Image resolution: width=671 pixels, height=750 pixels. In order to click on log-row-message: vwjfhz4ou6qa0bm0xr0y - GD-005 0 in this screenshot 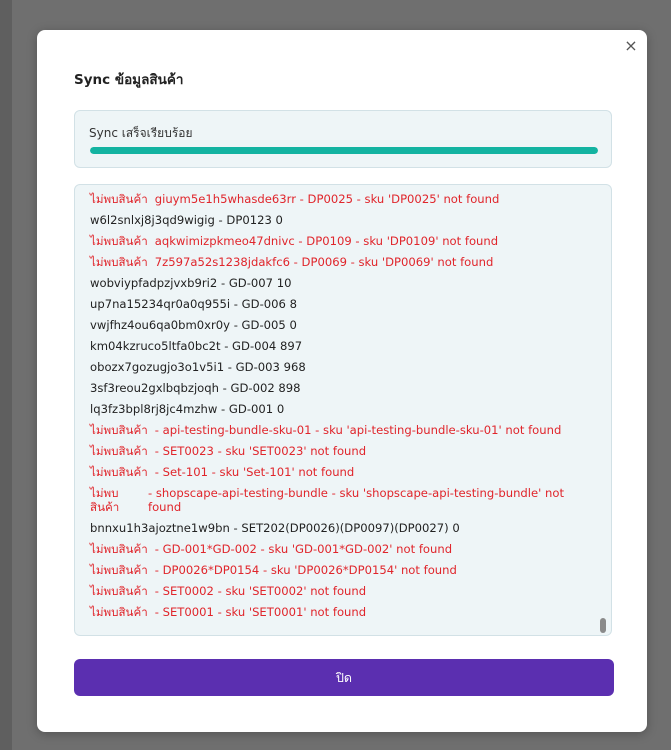, I will do `click(193, 325)`.